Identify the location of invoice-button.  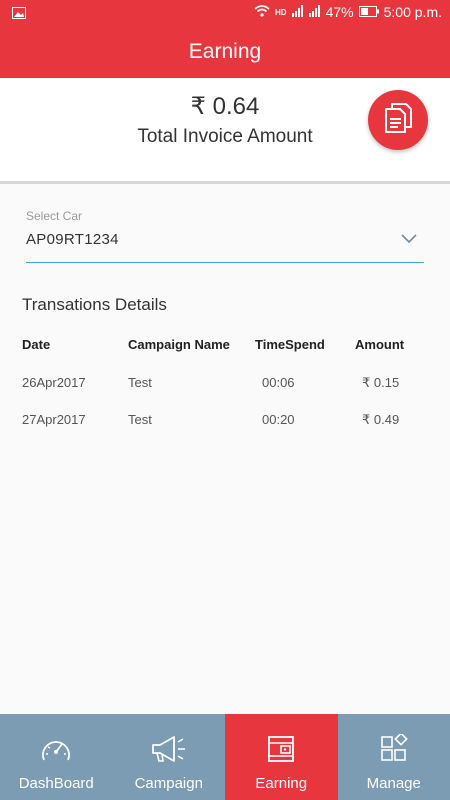
(398, 120).